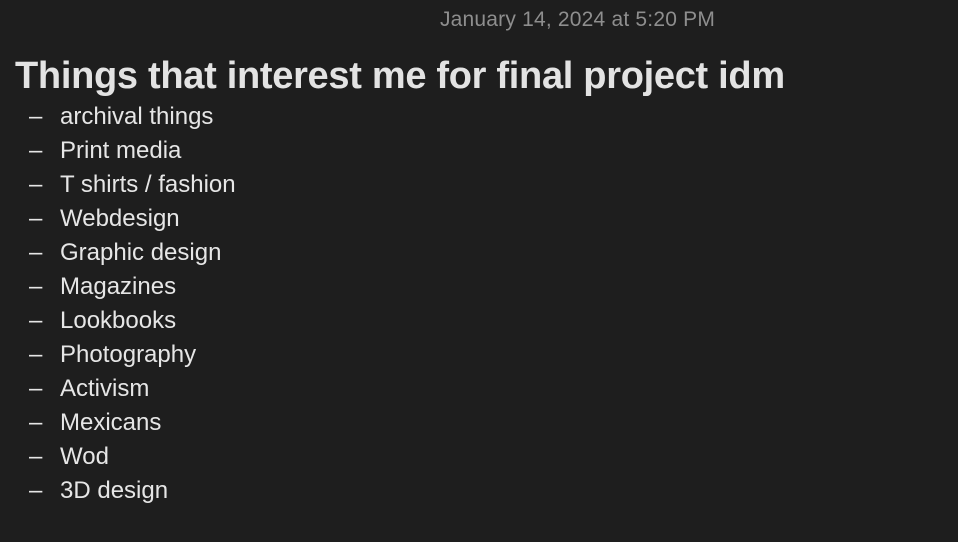 The width and height of the screenshot is (958, 542). What do you see at coordinates (84, 457) in the screenshot?
I see `list-item-text: Wod` at bounding box center [84, 457].